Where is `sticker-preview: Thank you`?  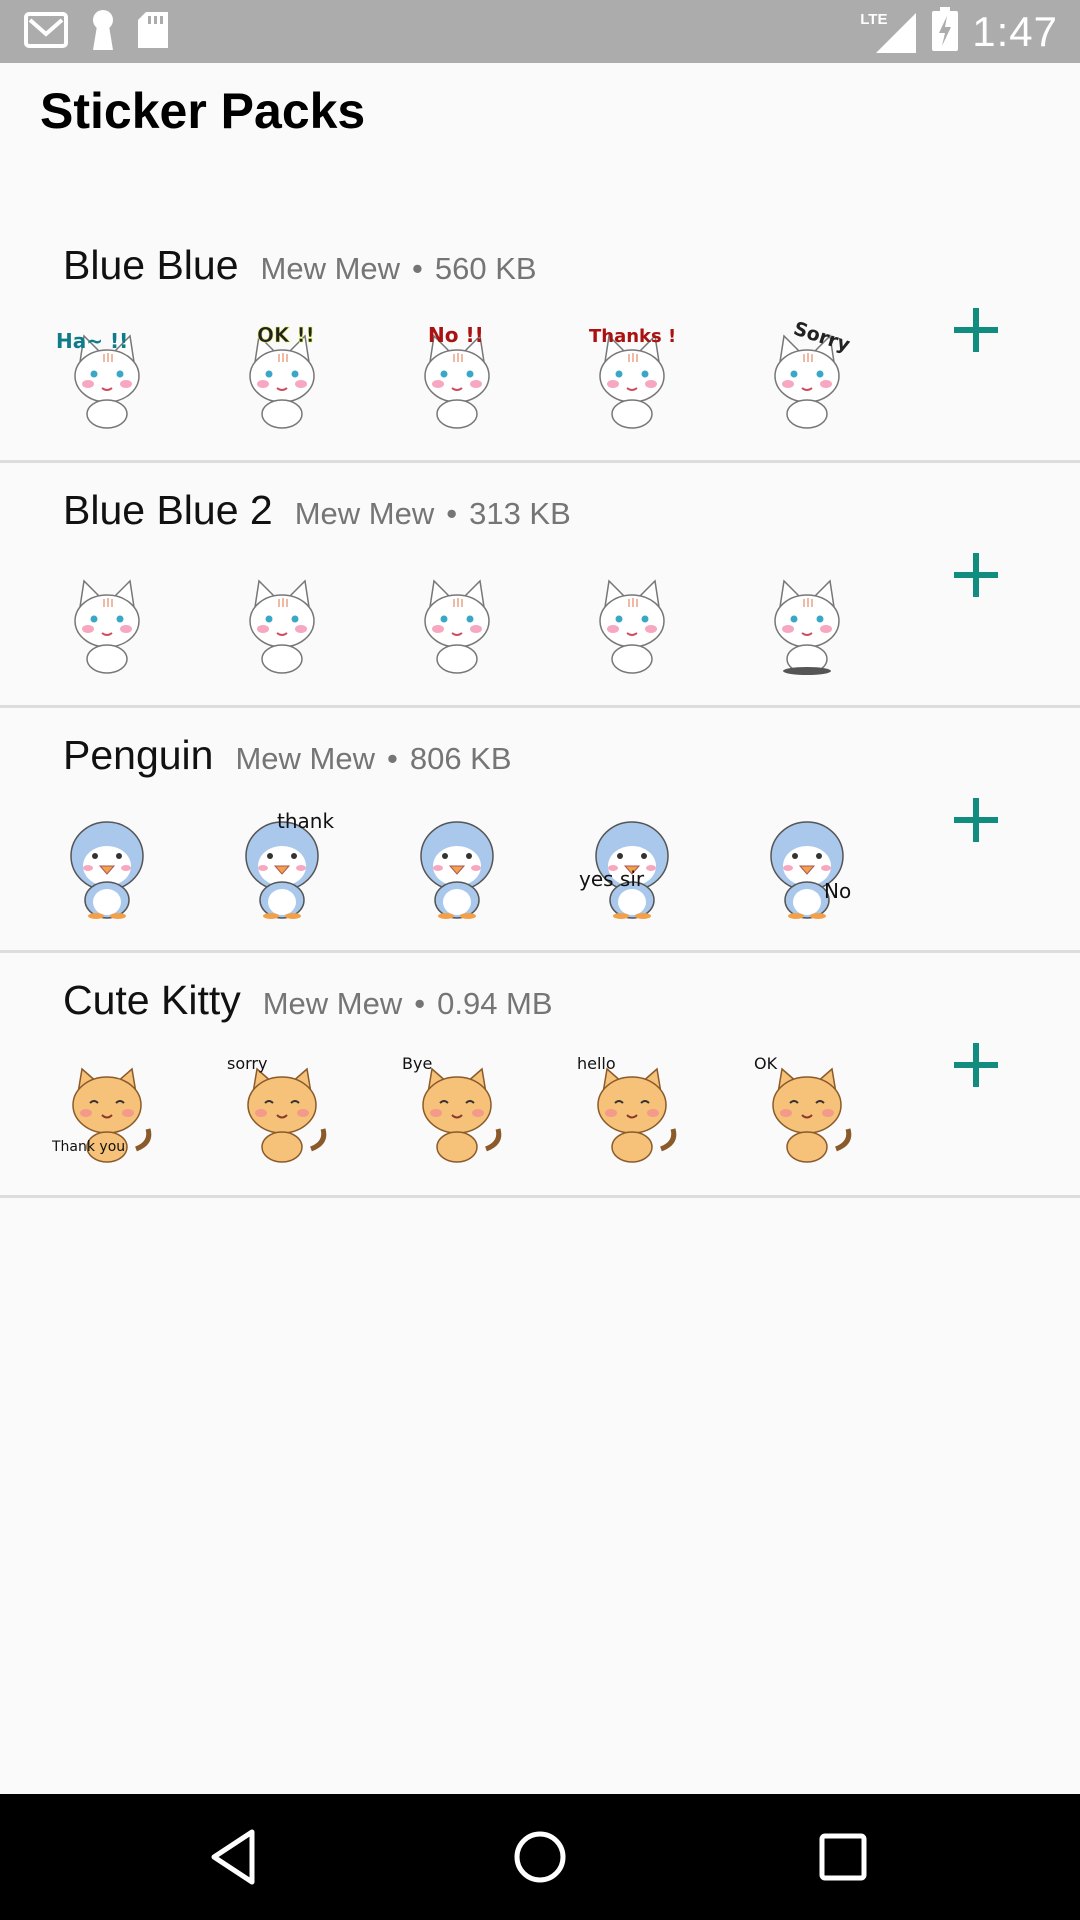 sticker-preview: Thank you is located at coordinates (107, 1109).